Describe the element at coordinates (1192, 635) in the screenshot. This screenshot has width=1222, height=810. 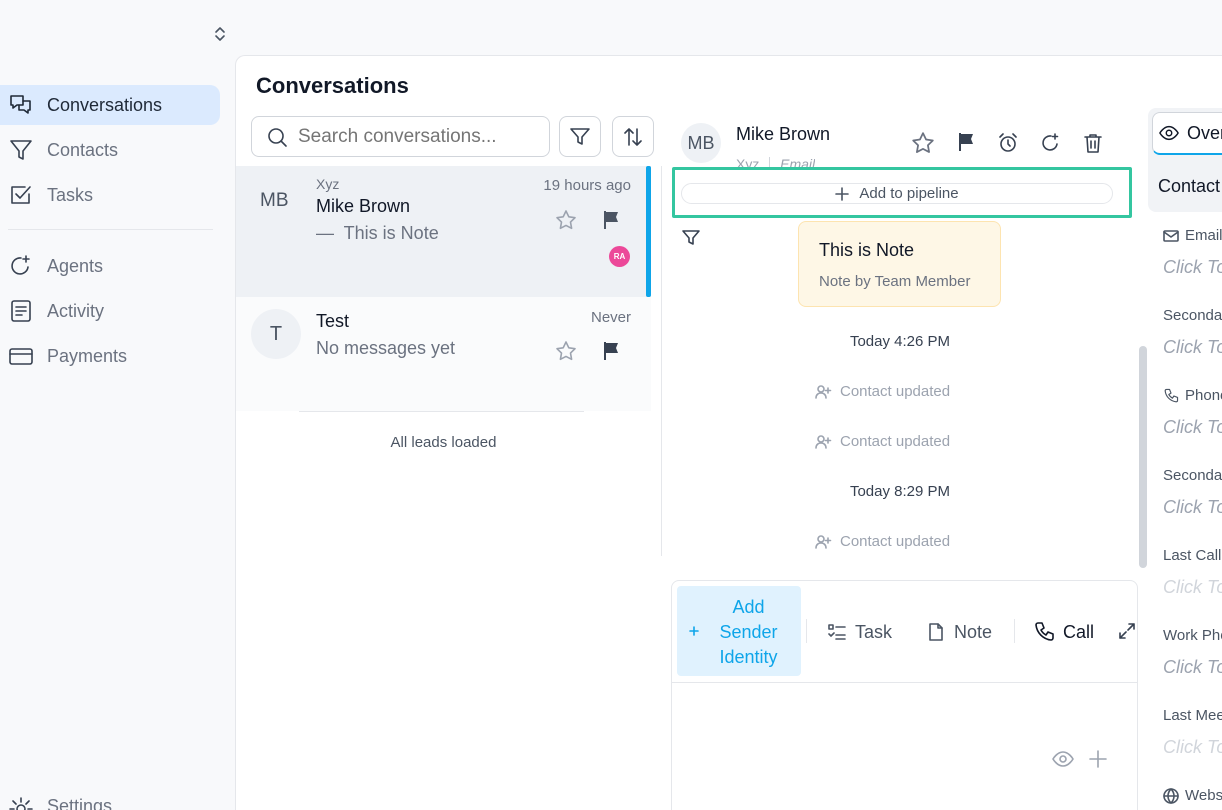
I see `field-label: Work Phone` at that location.